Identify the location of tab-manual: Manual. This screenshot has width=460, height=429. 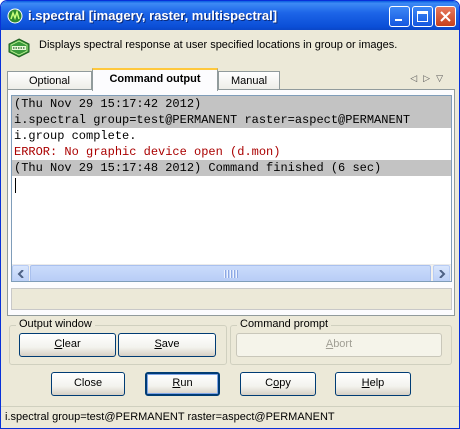
(249, 81).